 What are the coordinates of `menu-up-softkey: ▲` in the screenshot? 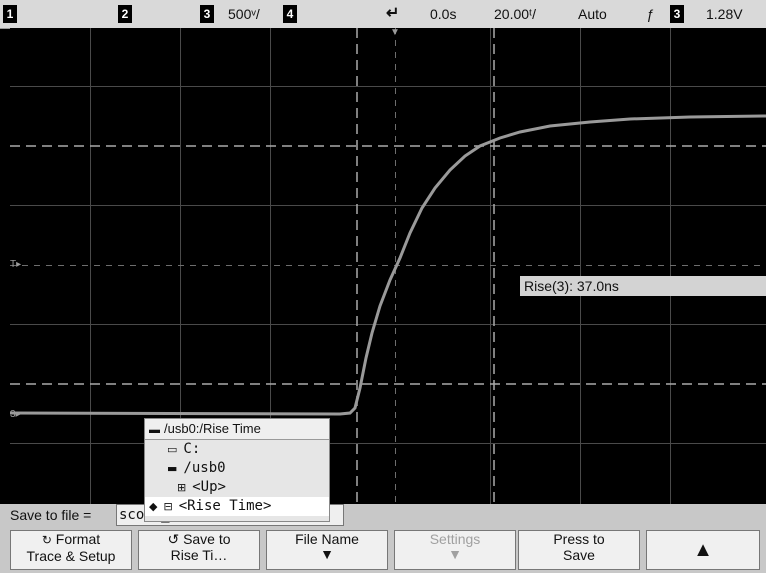 It's located at (703, 550).